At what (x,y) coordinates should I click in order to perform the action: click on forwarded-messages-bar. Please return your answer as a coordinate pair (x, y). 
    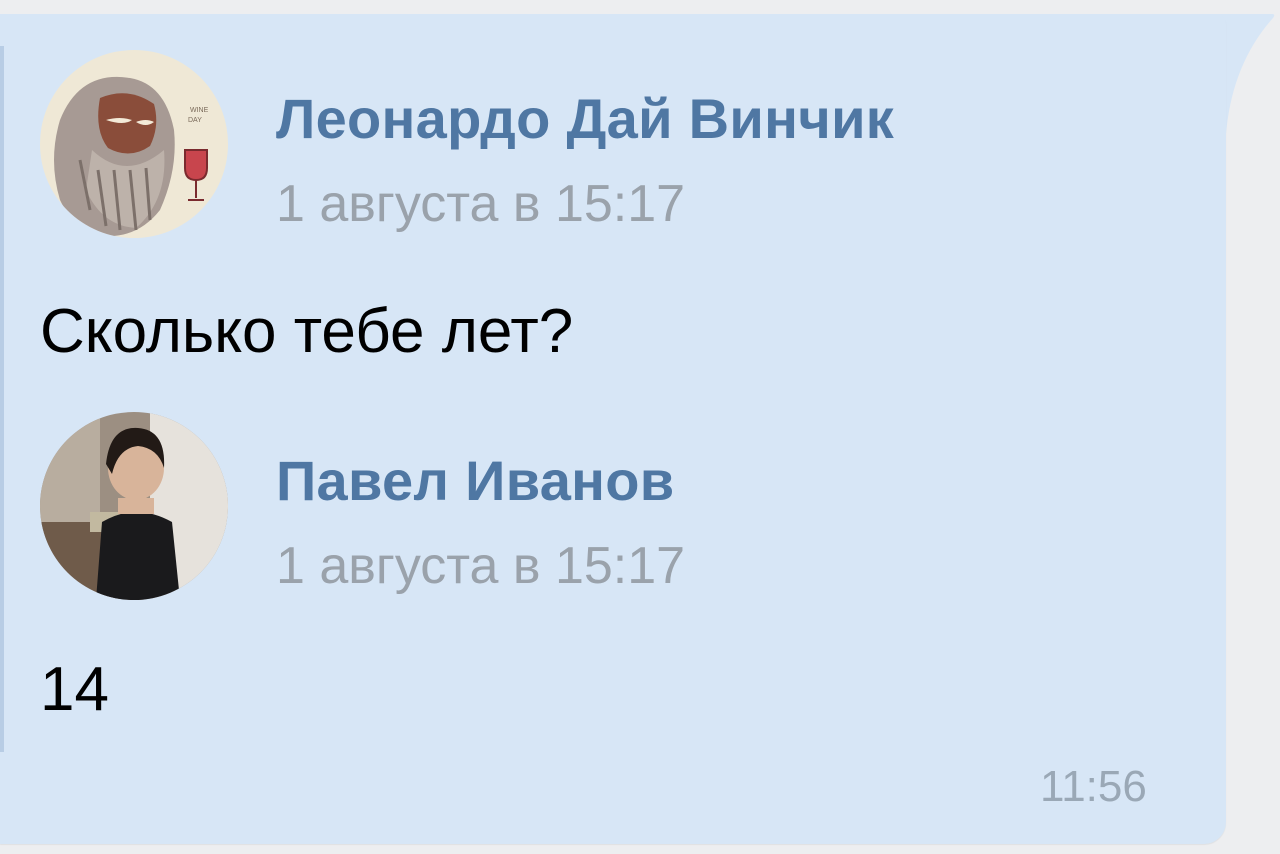
    Looking at the image, I should click on (2, 399).